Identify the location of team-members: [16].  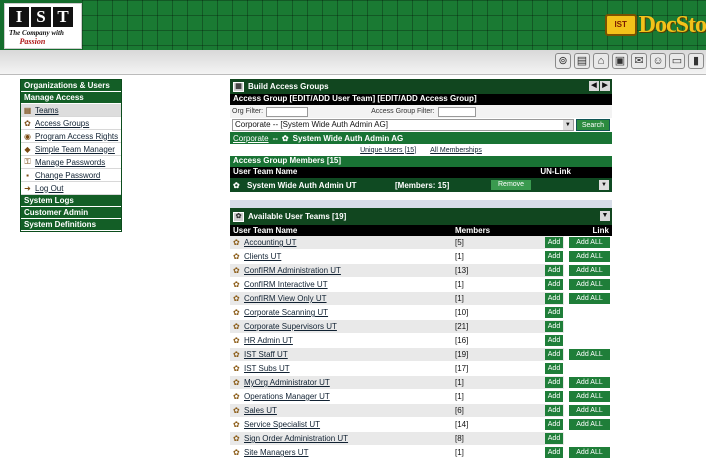
(498, 340).